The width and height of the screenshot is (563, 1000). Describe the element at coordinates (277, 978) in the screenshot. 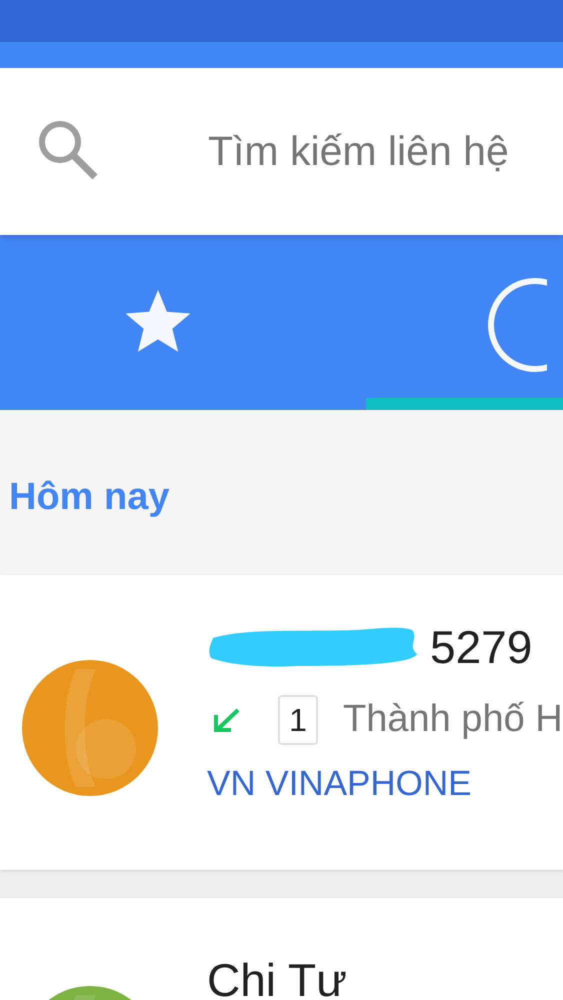

I see `caller-name: Chi Tư` at that location.